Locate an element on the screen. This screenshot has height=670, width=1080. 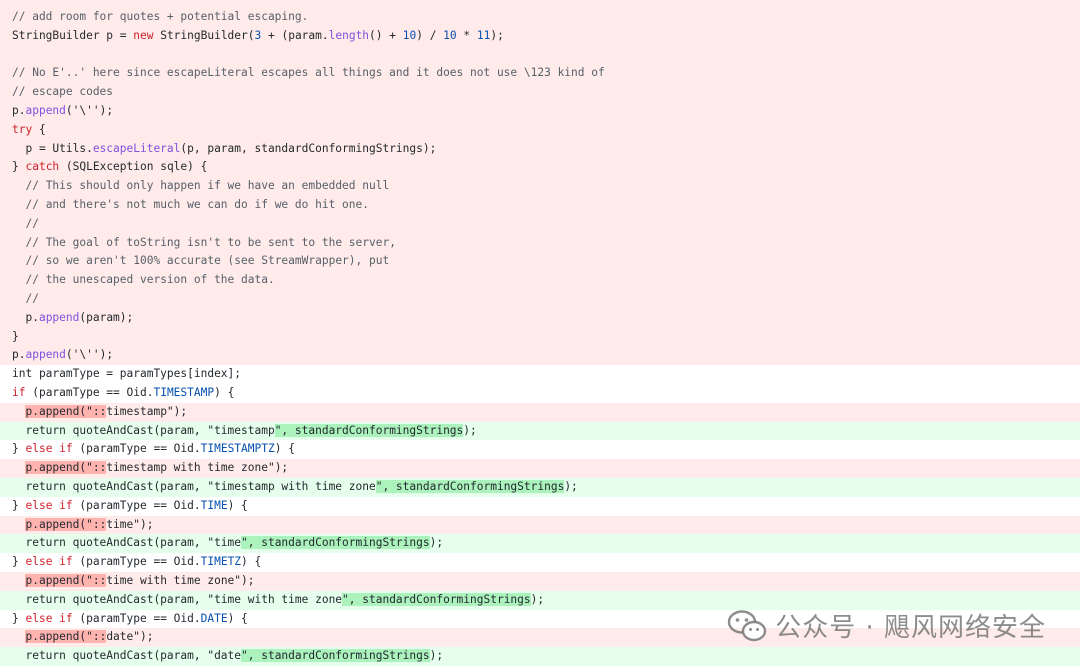
code-token: TIME is located at coordinates (214, 505).